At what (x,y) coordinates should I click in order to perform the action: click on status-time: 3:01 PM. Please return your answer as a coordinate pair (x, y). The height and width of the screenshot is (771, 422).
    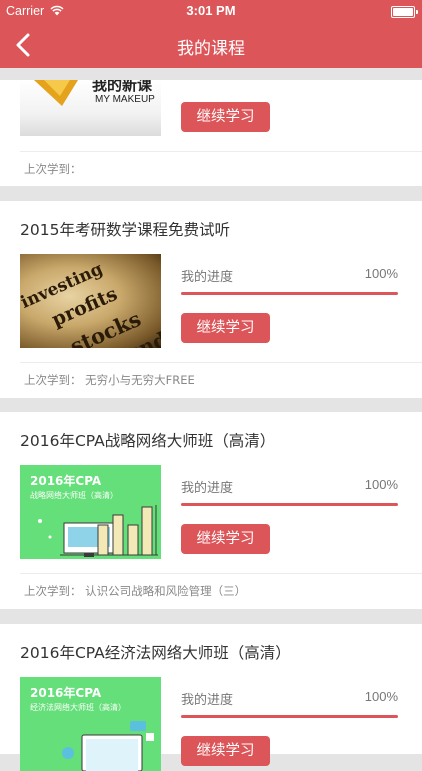
    Looking at the image, I should click on (211, 10).